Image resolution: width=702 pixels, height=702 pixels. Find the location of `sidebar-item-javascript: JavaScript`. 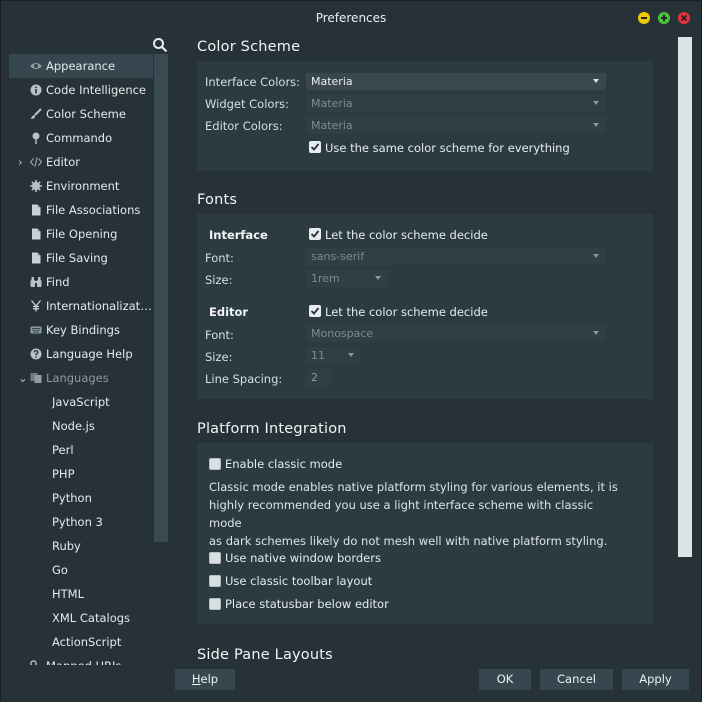

sidebar-item-javascript: JavaScript is located at coordinates (81, 402).